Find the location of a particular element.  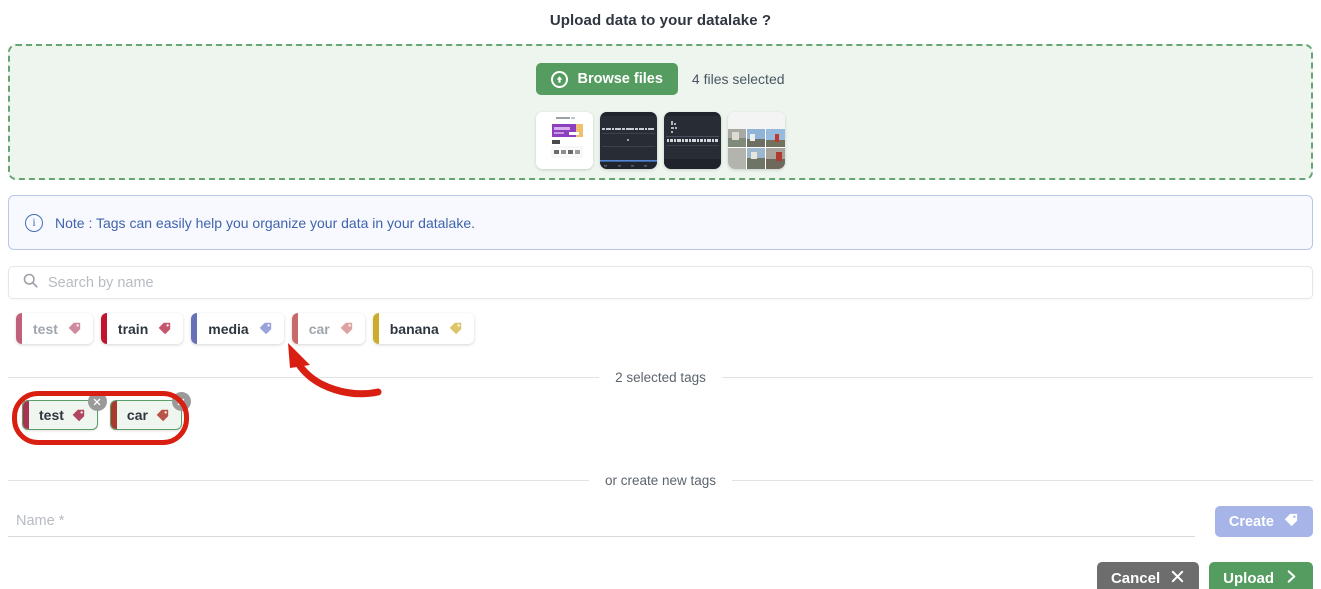

tag-chip-test: test is located at coordinates (54, 328).